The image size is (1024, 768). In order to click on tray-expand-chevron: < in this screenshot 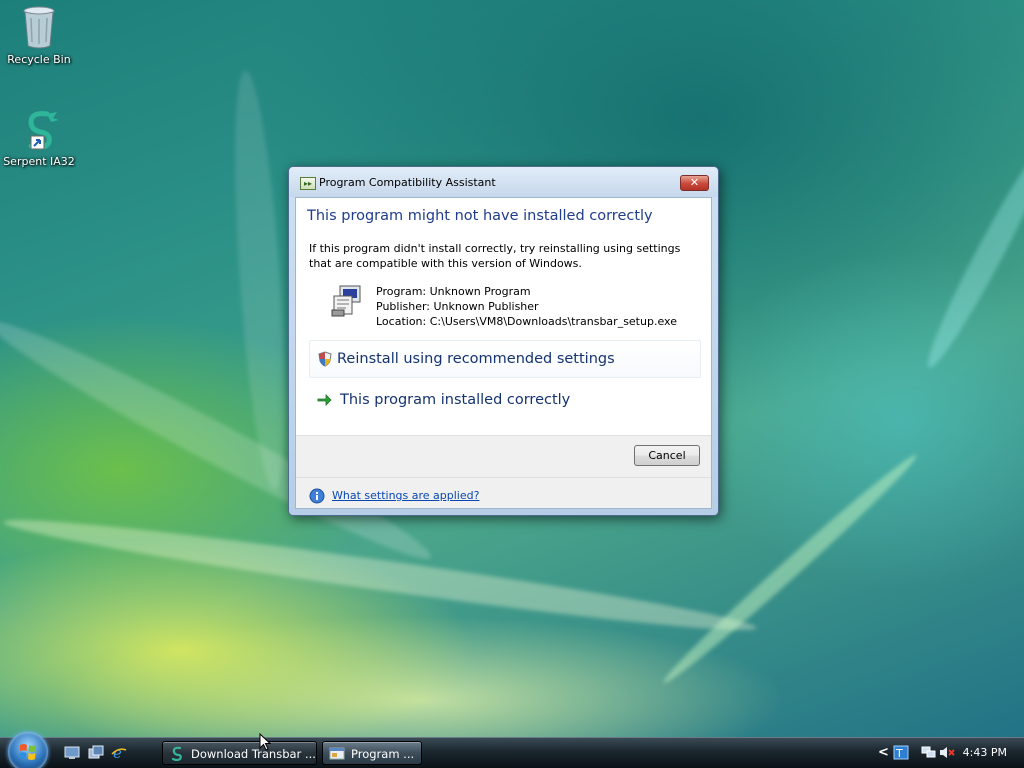, I will do `click(886, 752)`.